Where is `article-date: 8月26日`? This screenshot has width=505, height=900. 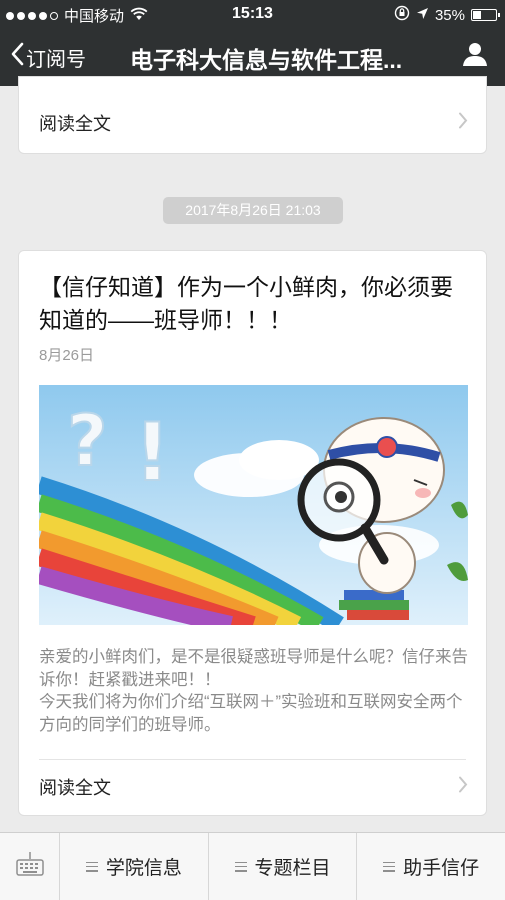
article-date: 8月26日 is located at coordinates (67, 355).